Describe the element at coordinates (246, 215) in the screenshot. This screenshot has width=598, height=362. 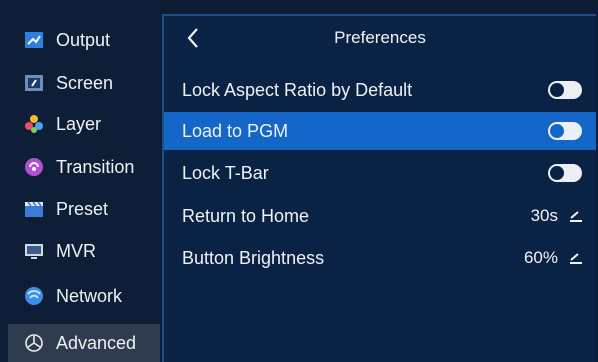
I see `setting-label: Return to Home` at that location.